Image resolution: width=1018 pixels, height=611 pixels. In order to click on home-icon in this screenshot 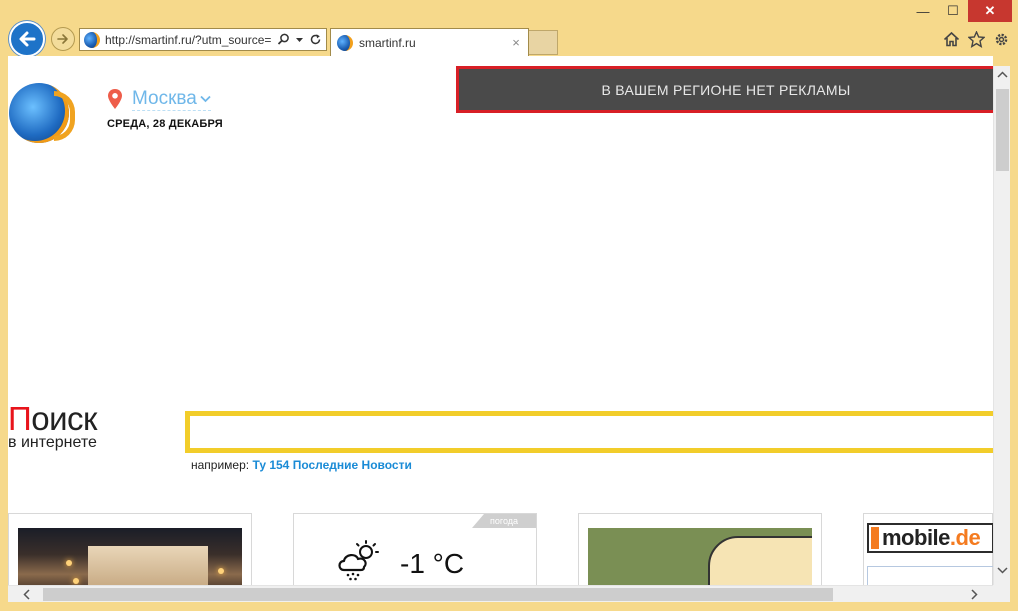, I will do `click(951, 39)`.